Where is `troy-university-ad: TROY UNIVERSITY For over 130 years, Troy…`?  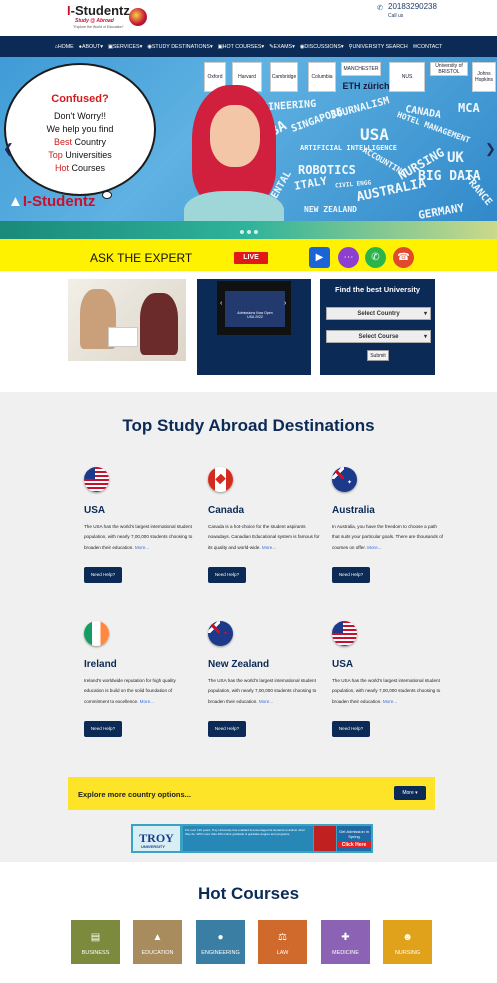 troy-university-ad: TROY UNIVERSITY For over 130 years, Troy… is located at coordinates (252, 838).